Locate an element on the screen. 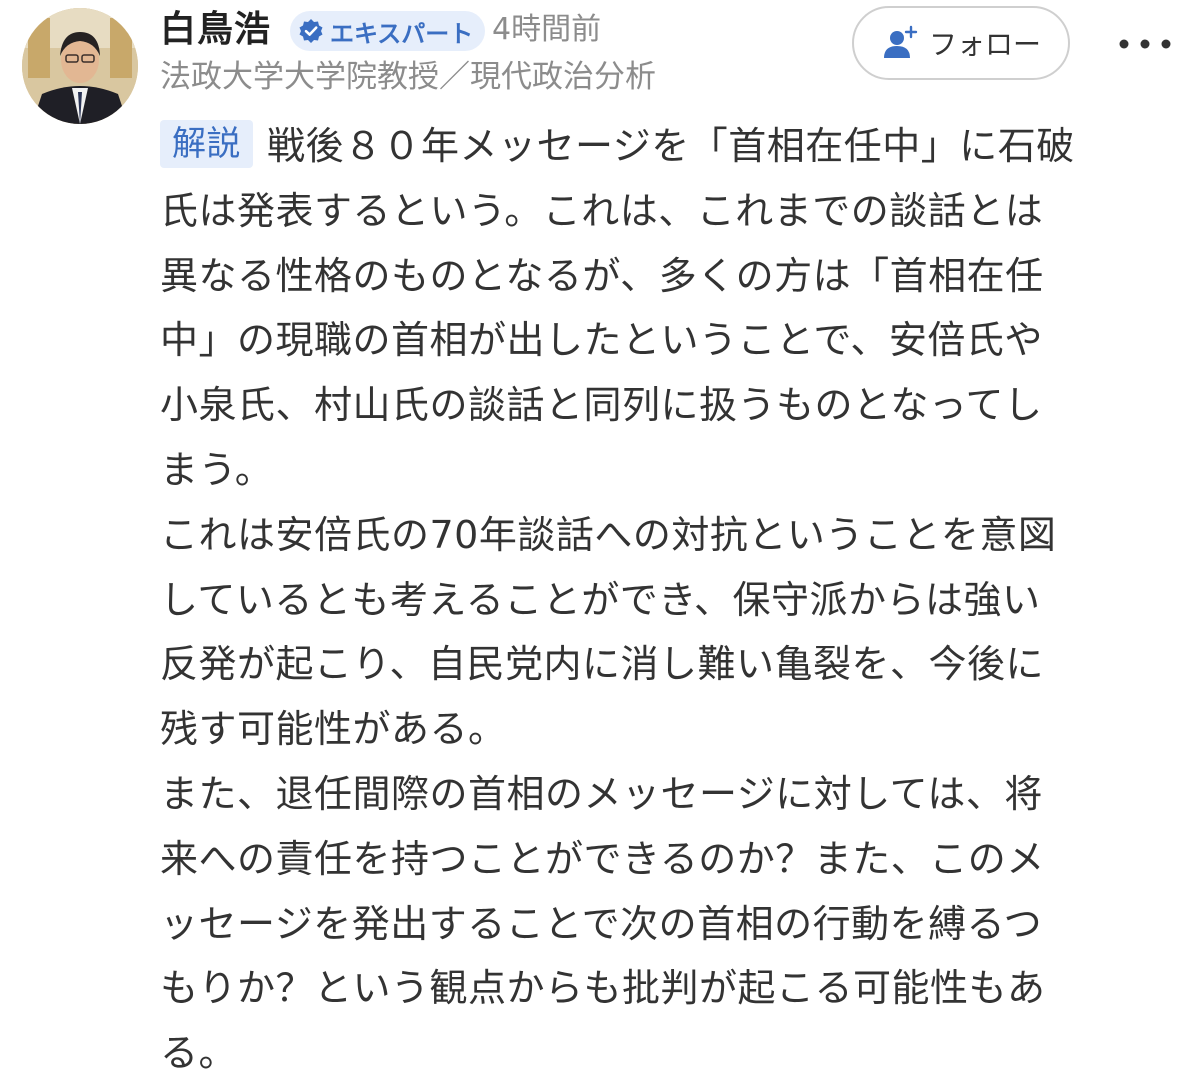 The height and width of the screenshot is (1086, 1200). author-avatar is located at coordinates (80, 66).